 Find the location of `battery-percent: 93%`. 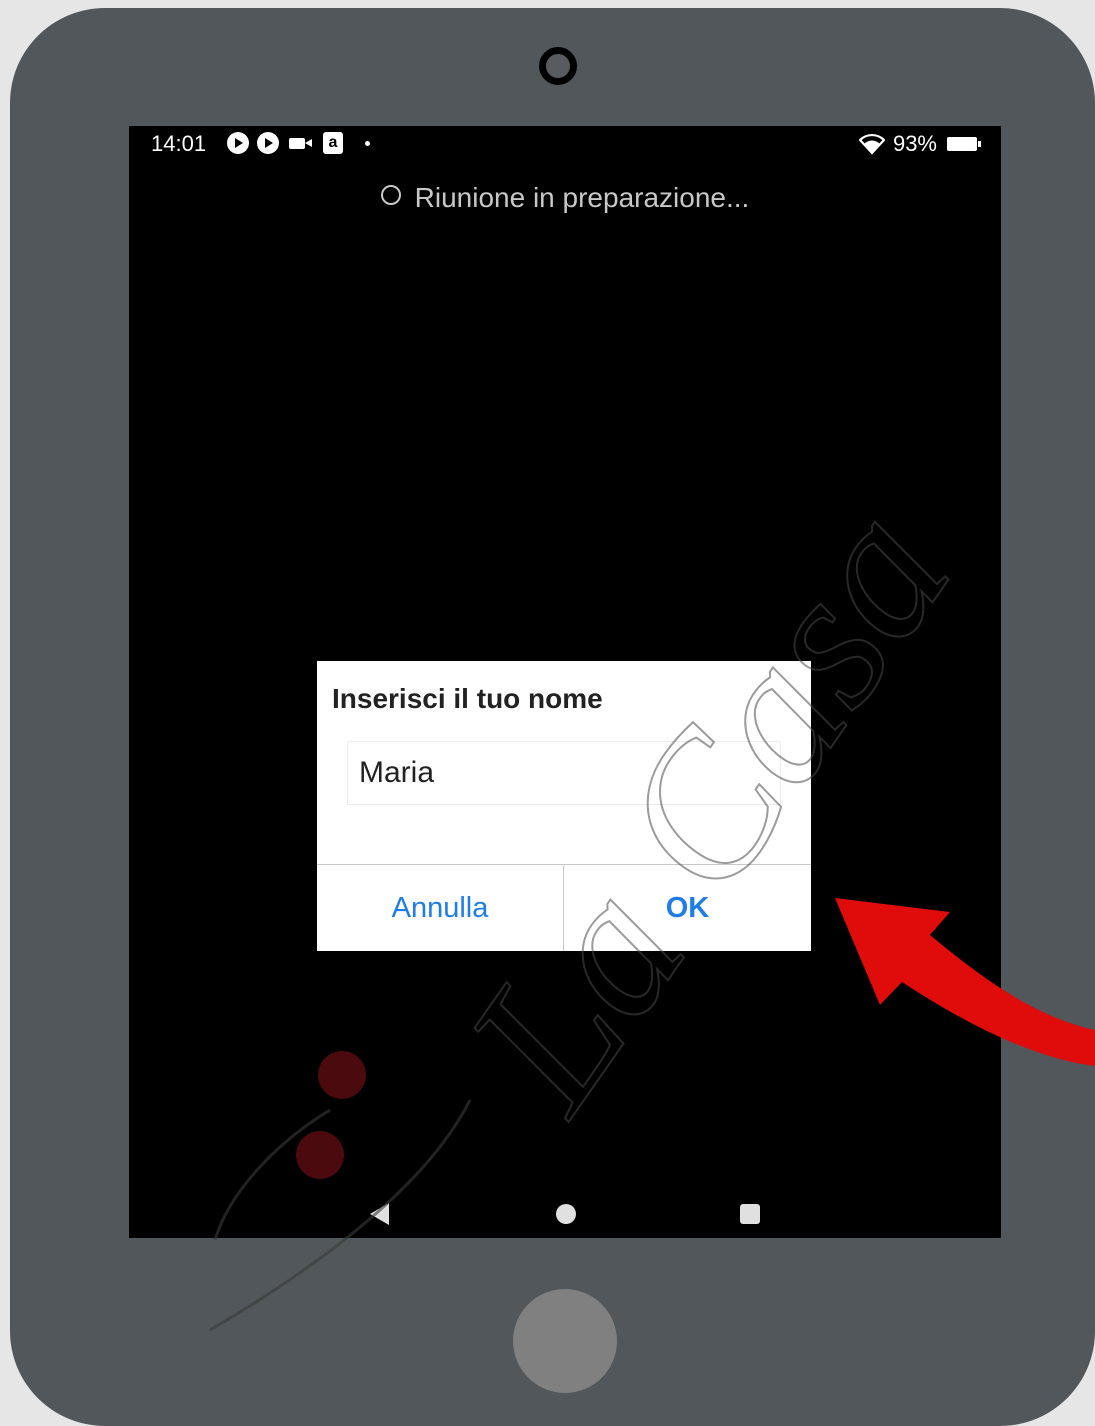

battery-percent: 93% is located at coordinates (914, 143).